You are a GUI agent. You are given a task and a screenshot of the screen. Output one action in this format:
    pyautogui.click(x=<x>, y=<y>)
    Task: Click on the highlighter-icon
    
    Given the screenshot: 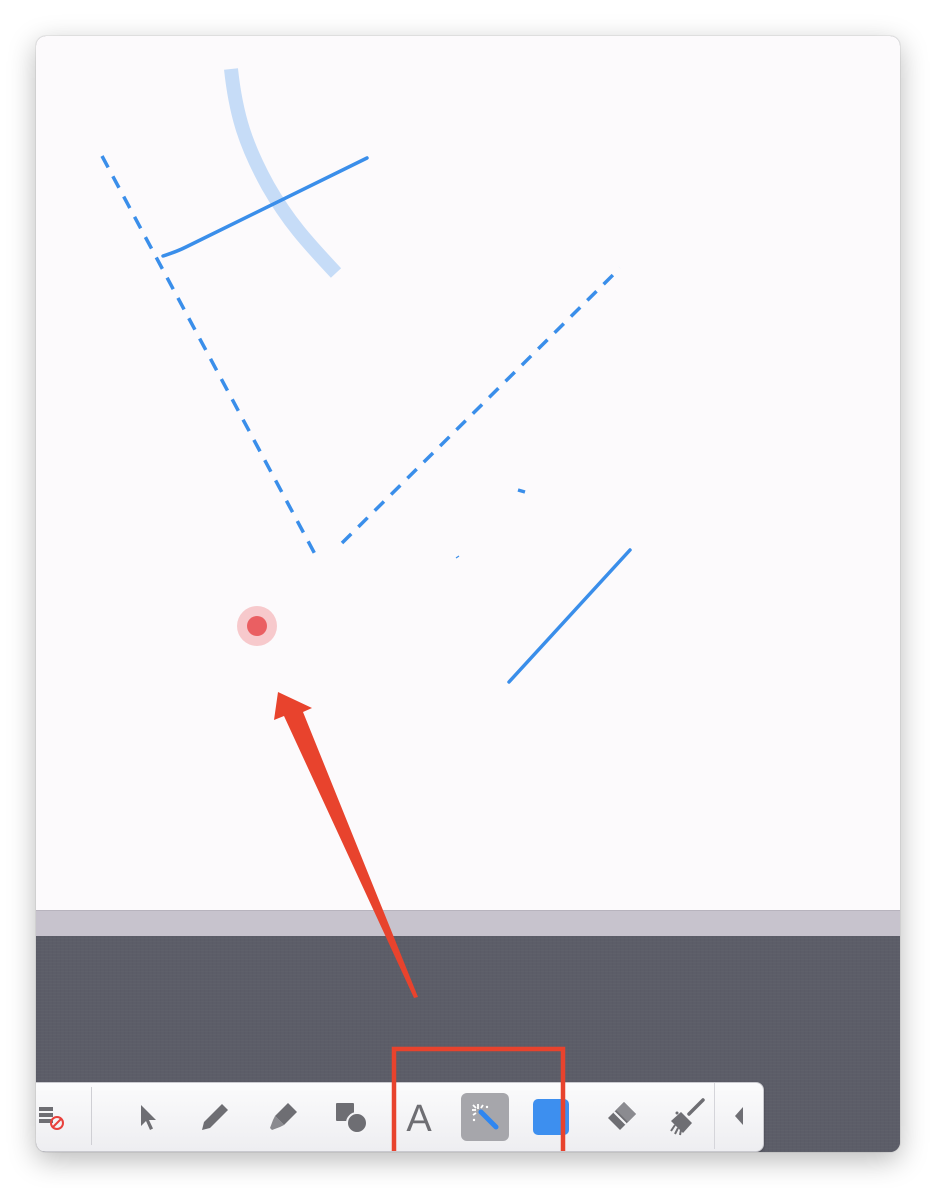 What is the action you would take?
    pyautogui.click(x=283, y=1116)
    